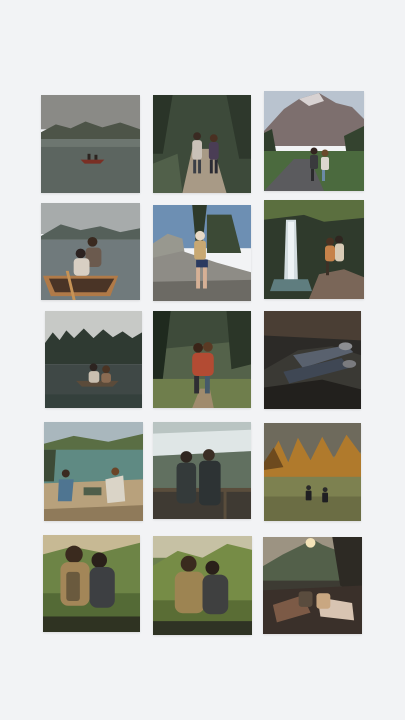 This screenshot has height=720, width=405. What do you see at coordinates (312, 585) in the screenshot?
I see `hands-holding-mugs-sunset-photo` at bounding box center [312, 585].